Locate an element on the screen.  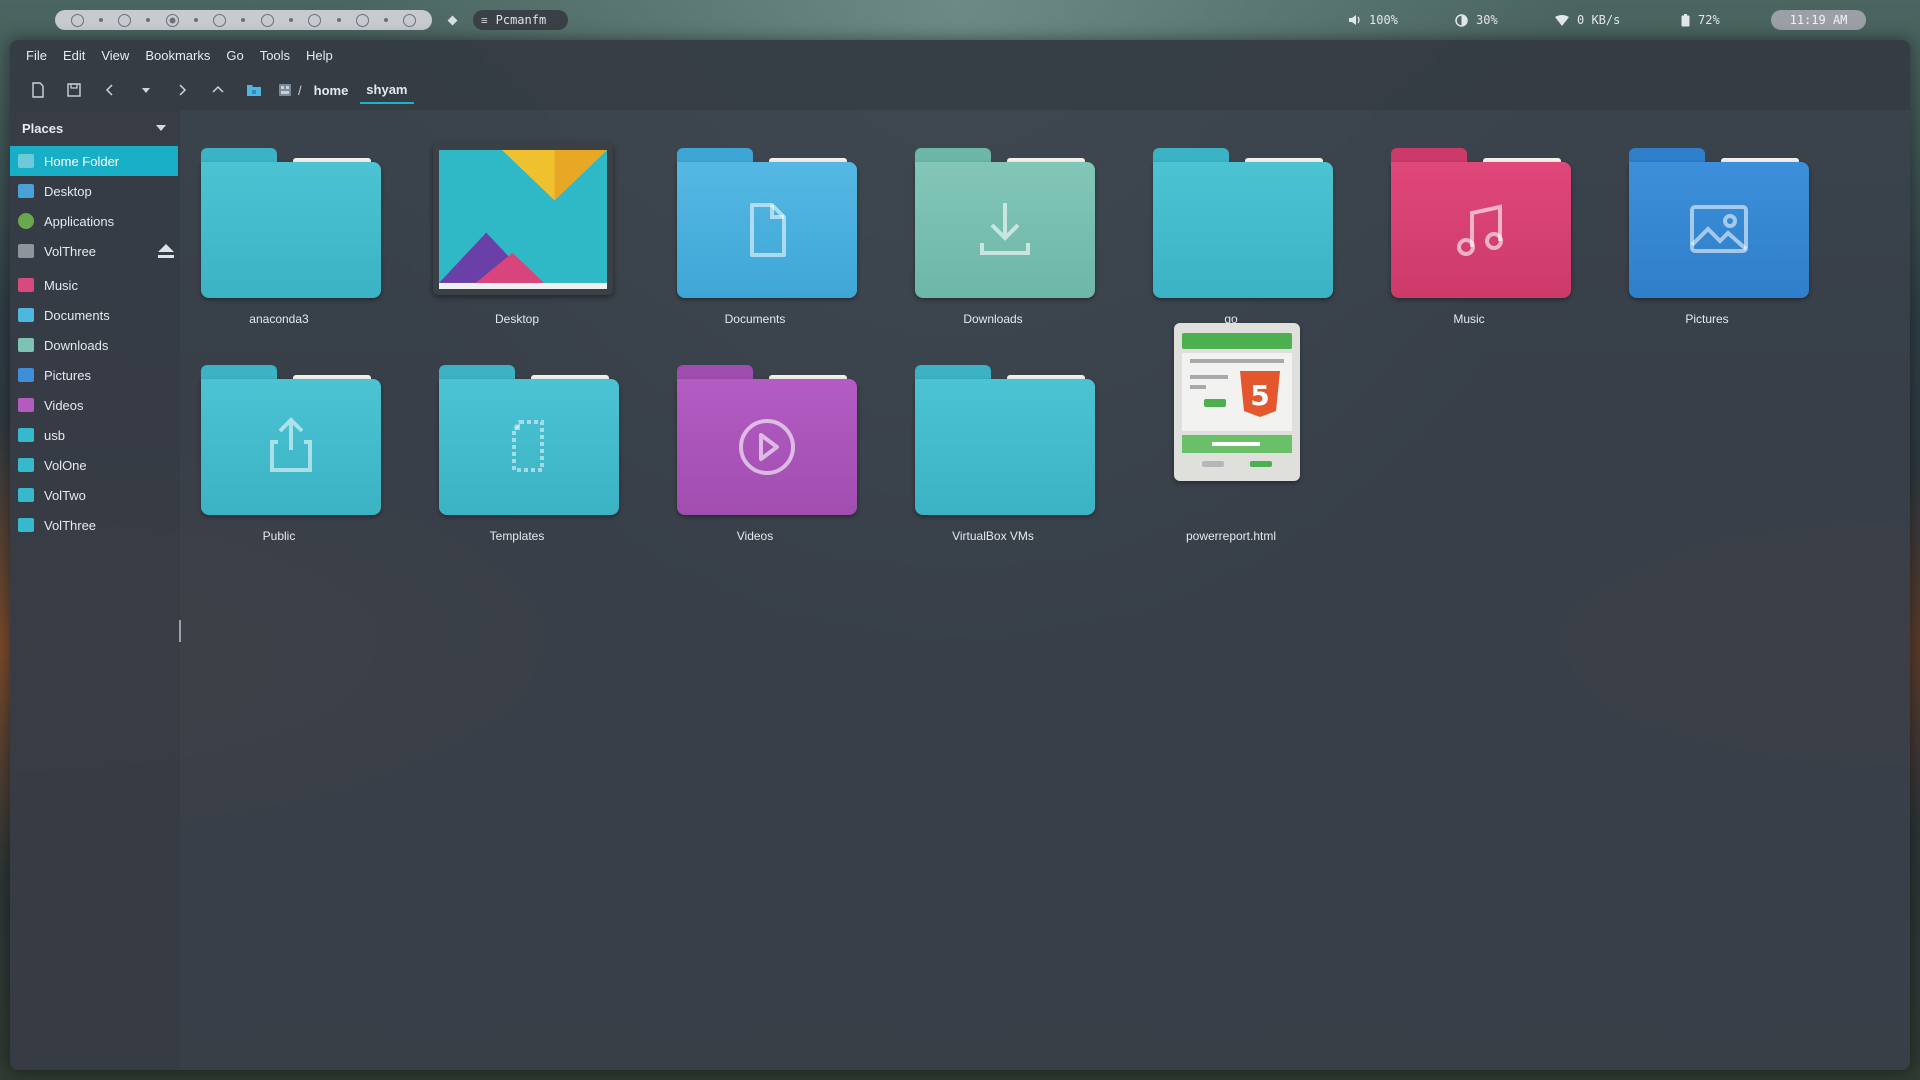
back-button is located at coordinates (110, 90).